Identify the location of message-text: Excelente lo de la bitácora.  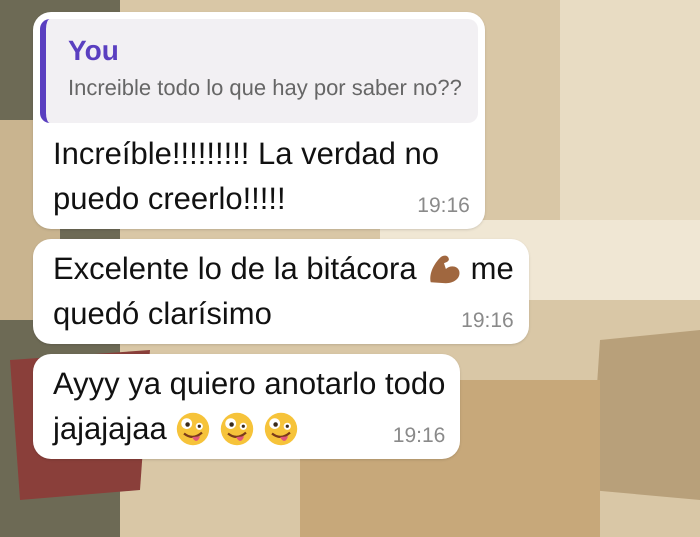
(235, 269).